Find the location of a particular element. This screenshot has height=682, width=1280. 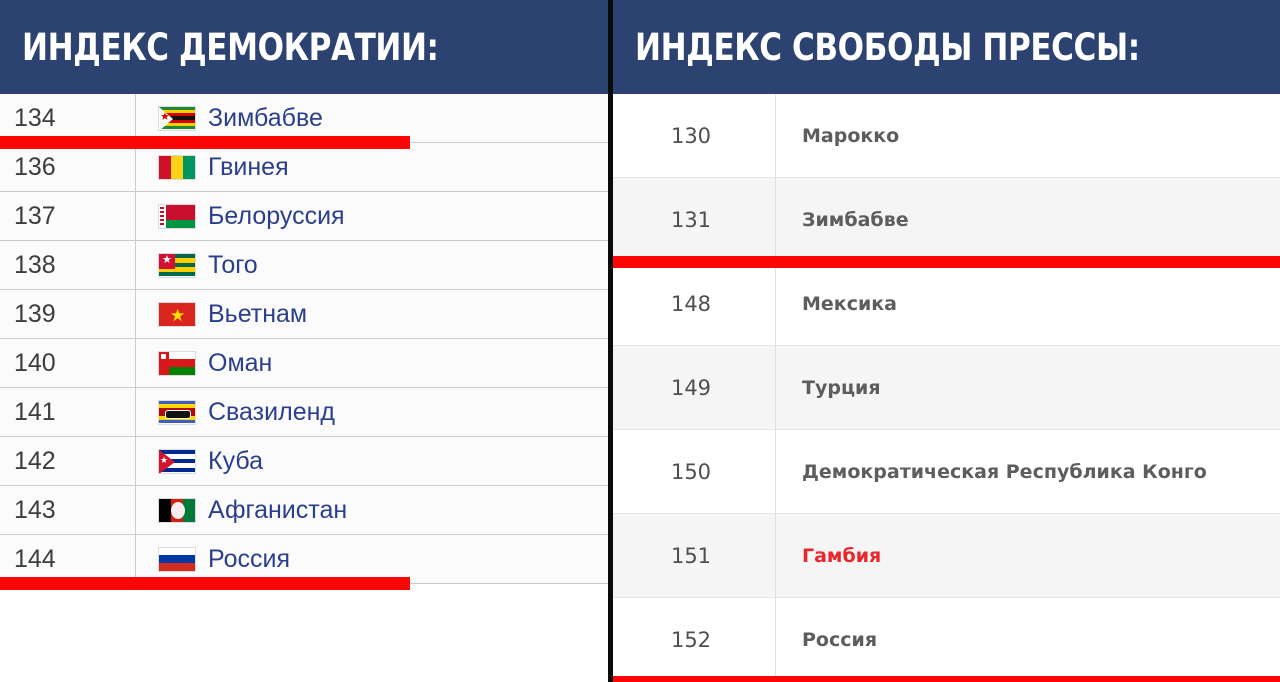

table-row: 151 Гамбия is located at coordinates (946, 555).